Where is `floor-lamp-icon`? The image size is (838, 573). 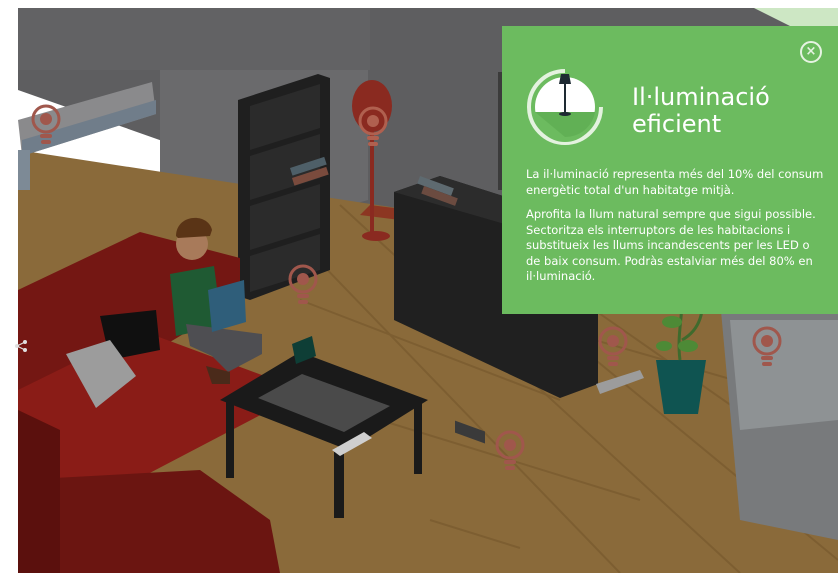 floor-lamp-icon is located at coordinates (565, 107).